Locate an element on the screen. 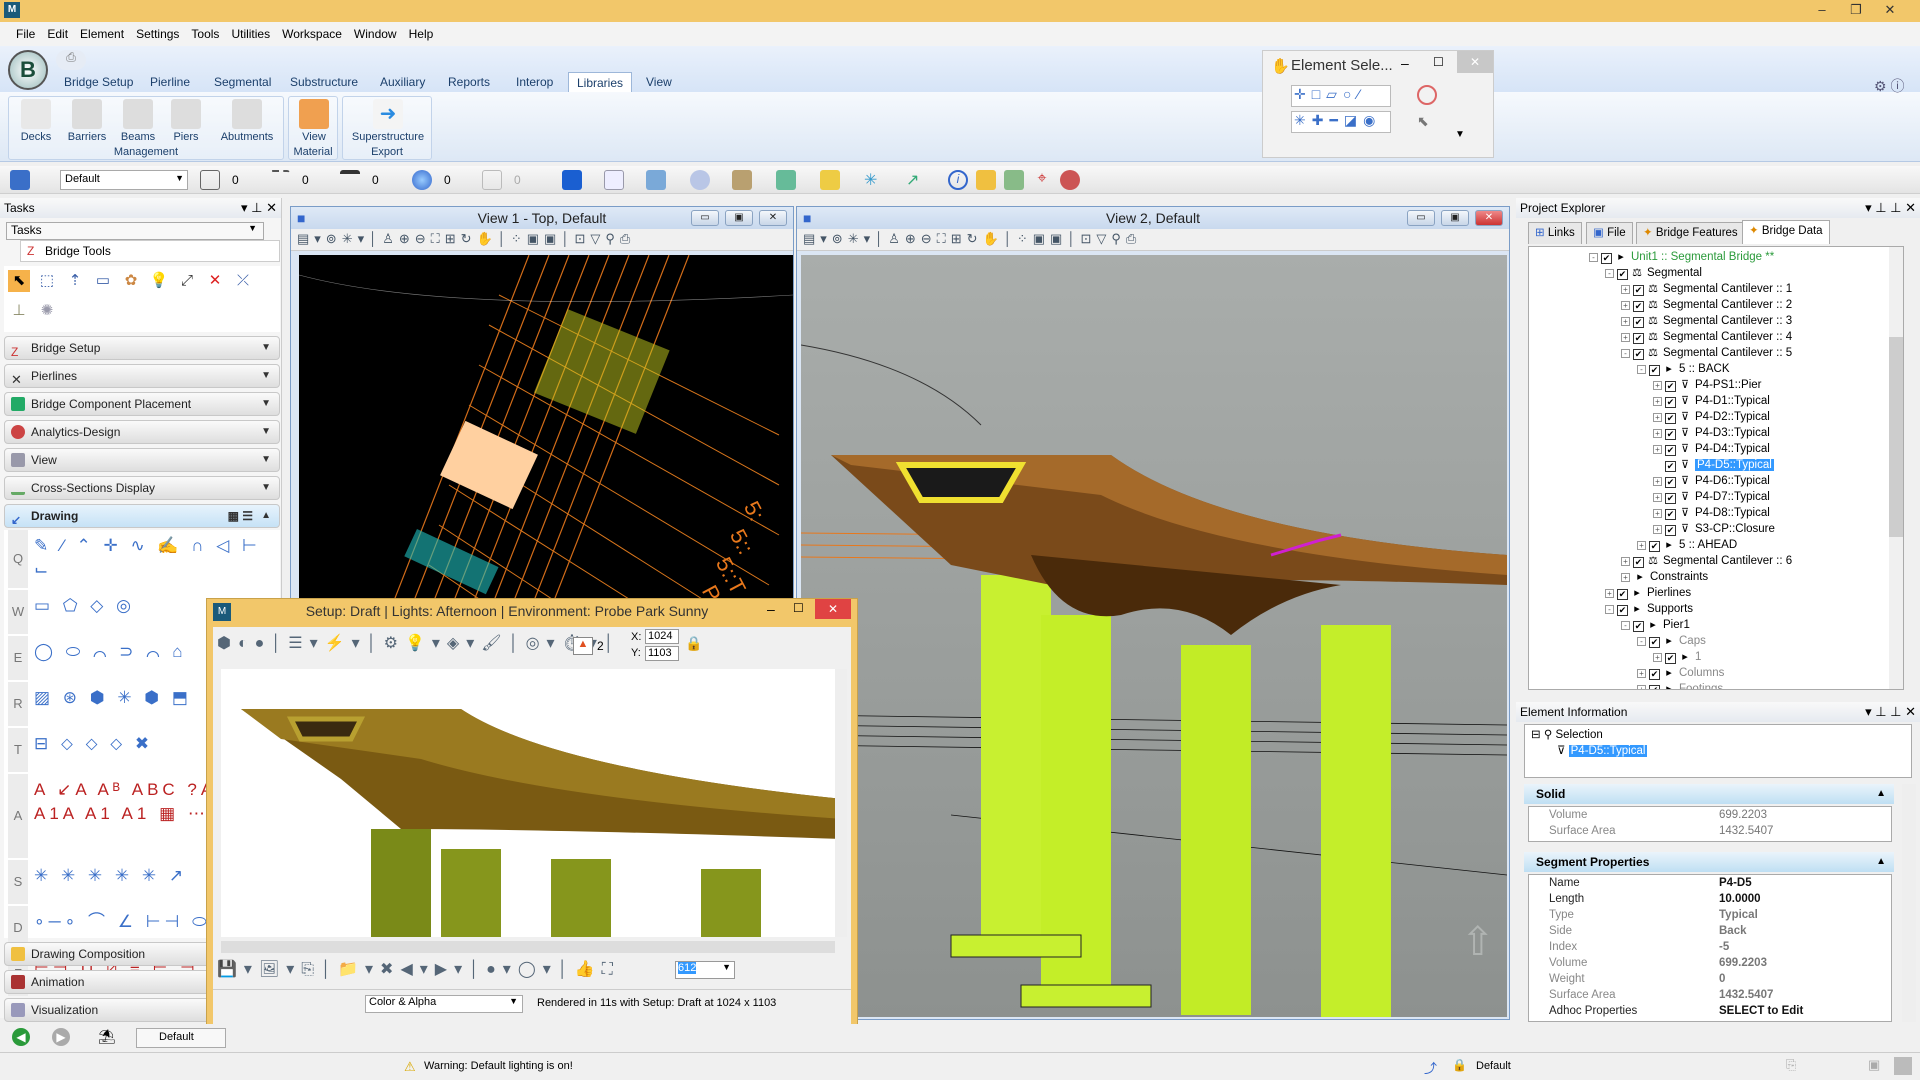  select-tool: ⬉ is located at coordinates (19, 281).